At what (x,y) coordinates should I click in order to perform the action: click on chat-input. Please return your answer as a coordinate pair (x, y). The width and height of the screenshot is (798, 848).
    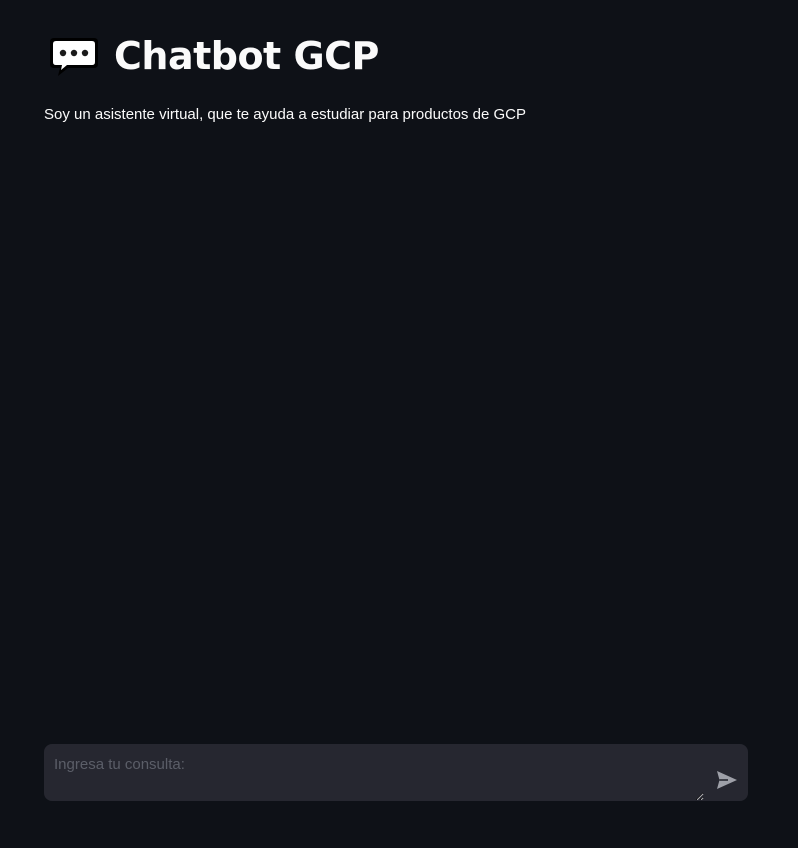
    Looking at the image, I should click on (374, 772).